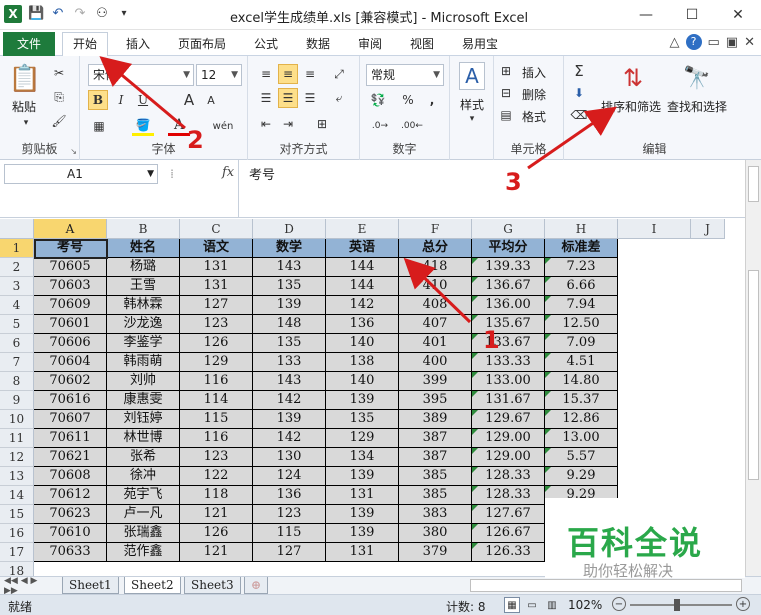  What do you see at coordinates (143, 229) in the screenshot?
I see `column-header-b: B` at bounding box center [143, 229].